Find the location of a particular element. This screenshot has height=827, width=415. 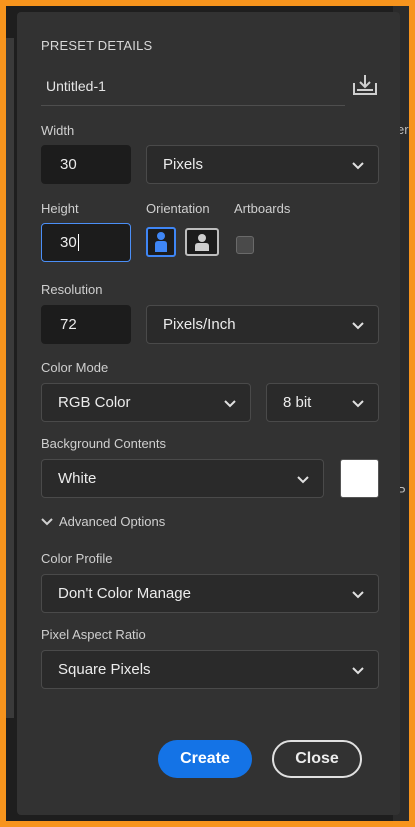

width-input: 30 is located at coordinates (86, 164).